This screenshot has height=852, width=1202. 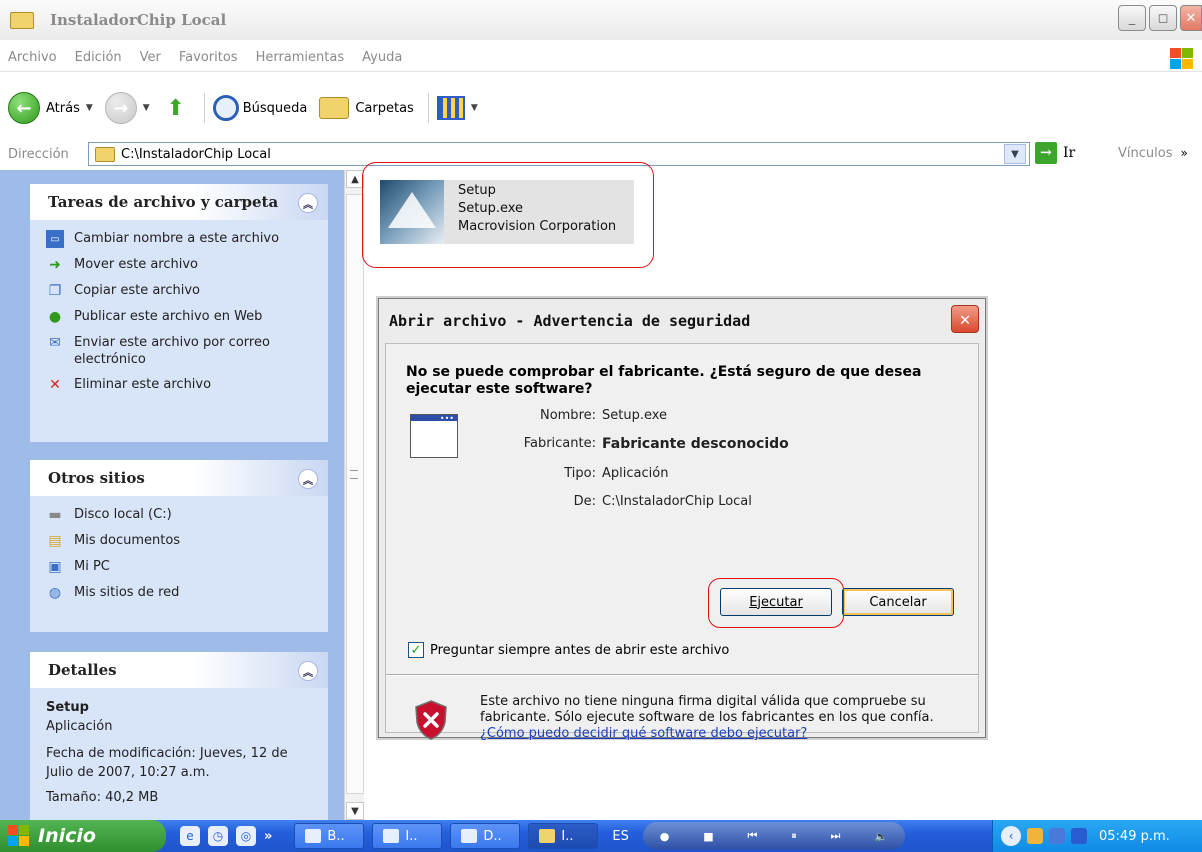 What do you see at coordinates (665, 836) in the screenshot?
I see `media-app-icon: ●` at bounding box center [665, 836].